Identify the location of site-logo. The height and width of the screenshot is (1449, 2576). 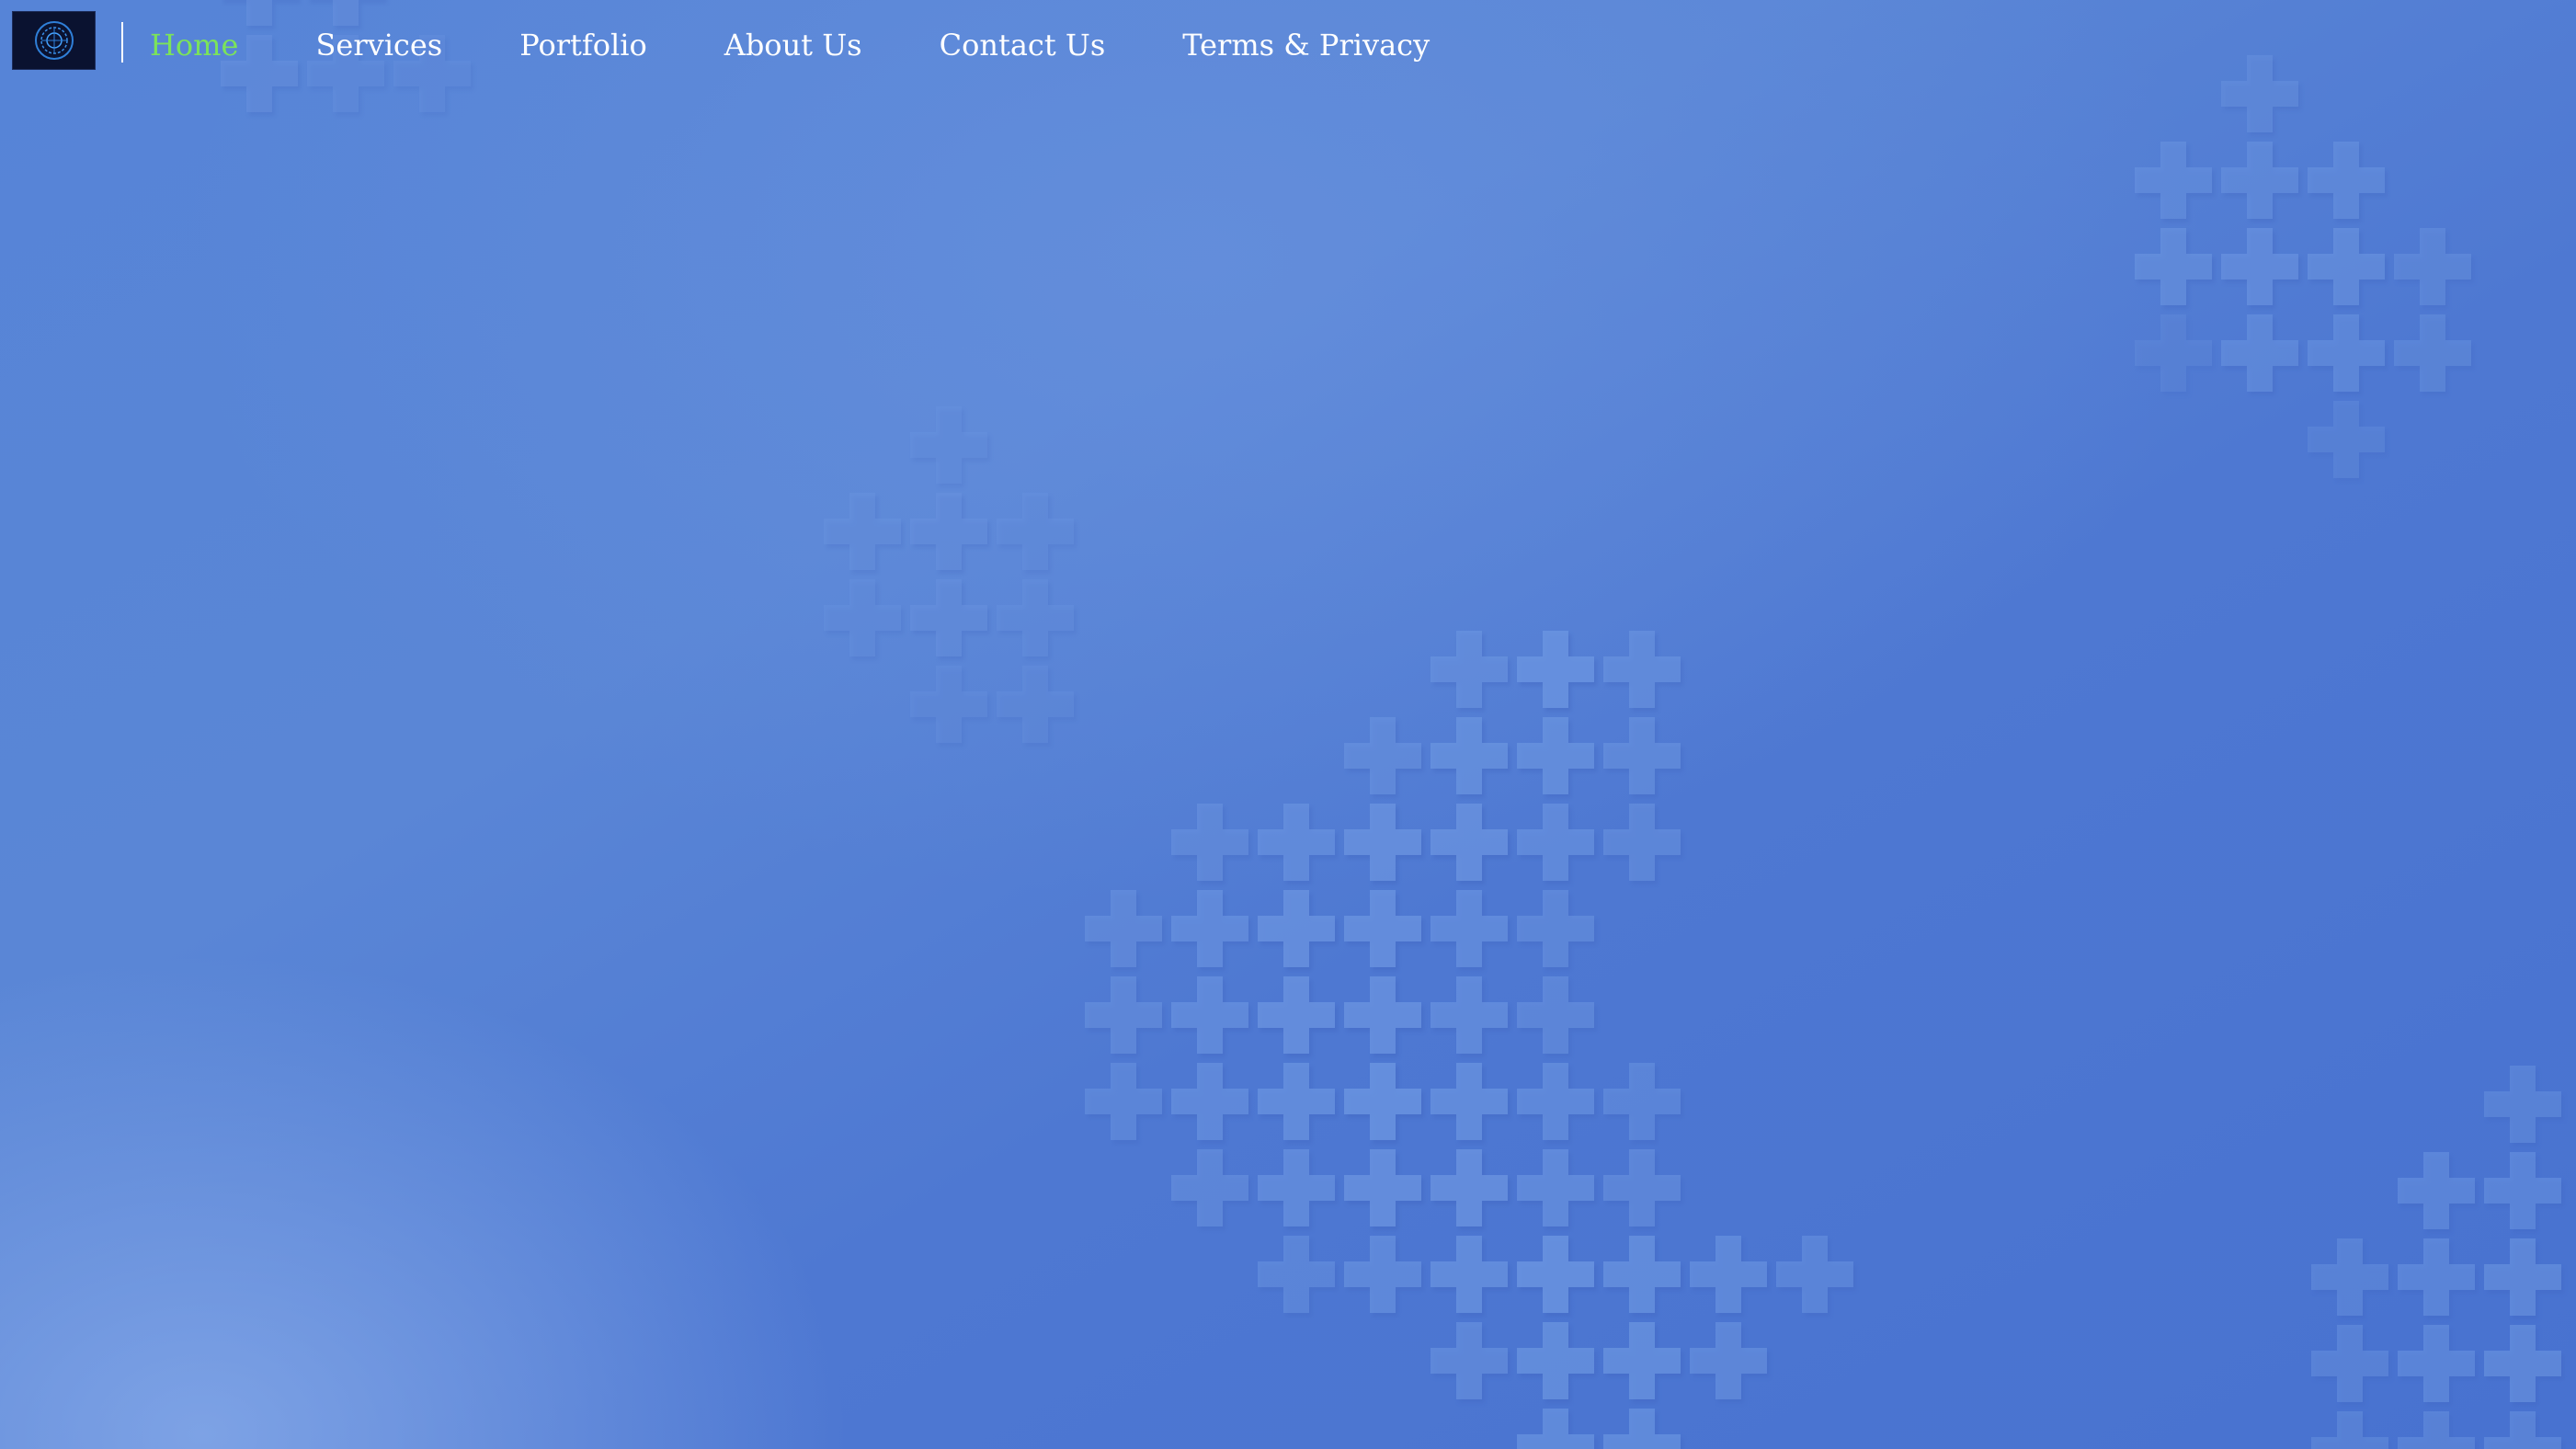
(54, 41).